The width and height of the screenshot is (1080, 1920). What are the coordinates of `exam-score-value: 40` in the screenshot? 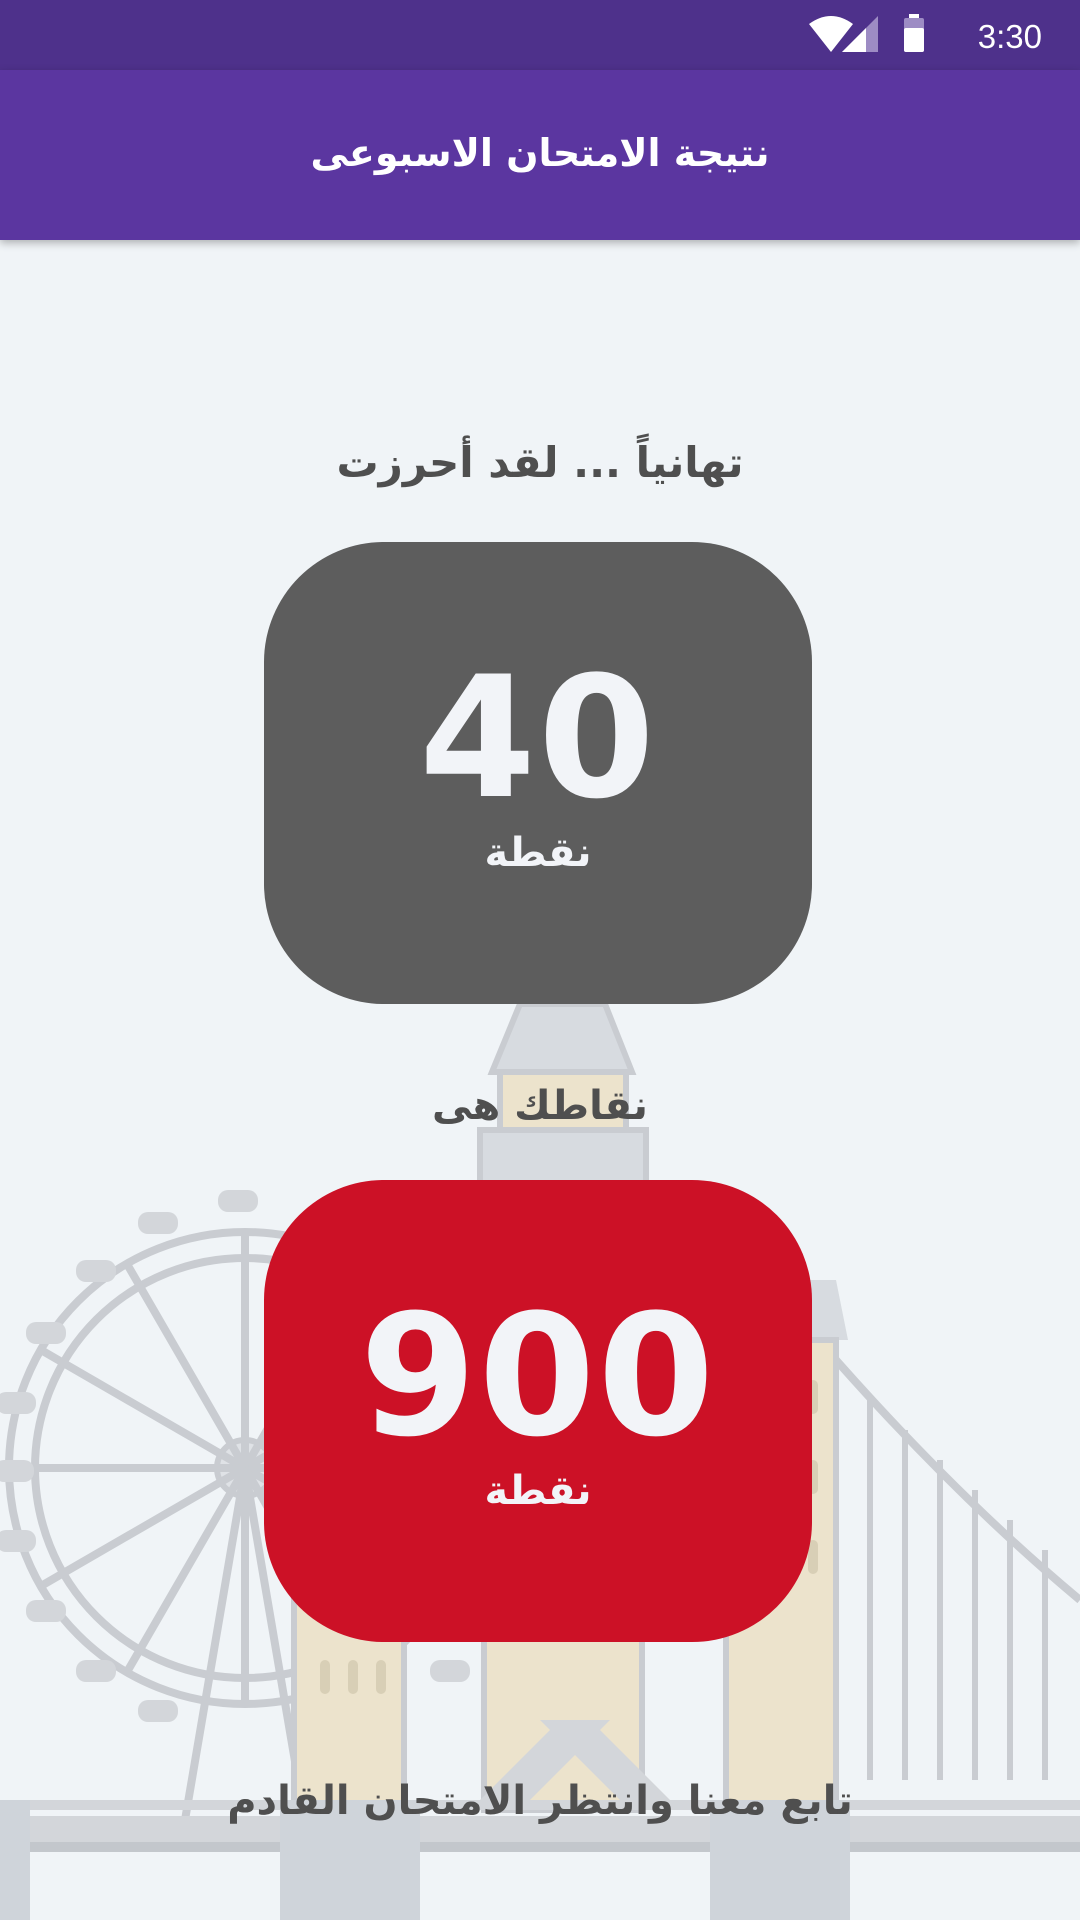 It's located at (538, 738).